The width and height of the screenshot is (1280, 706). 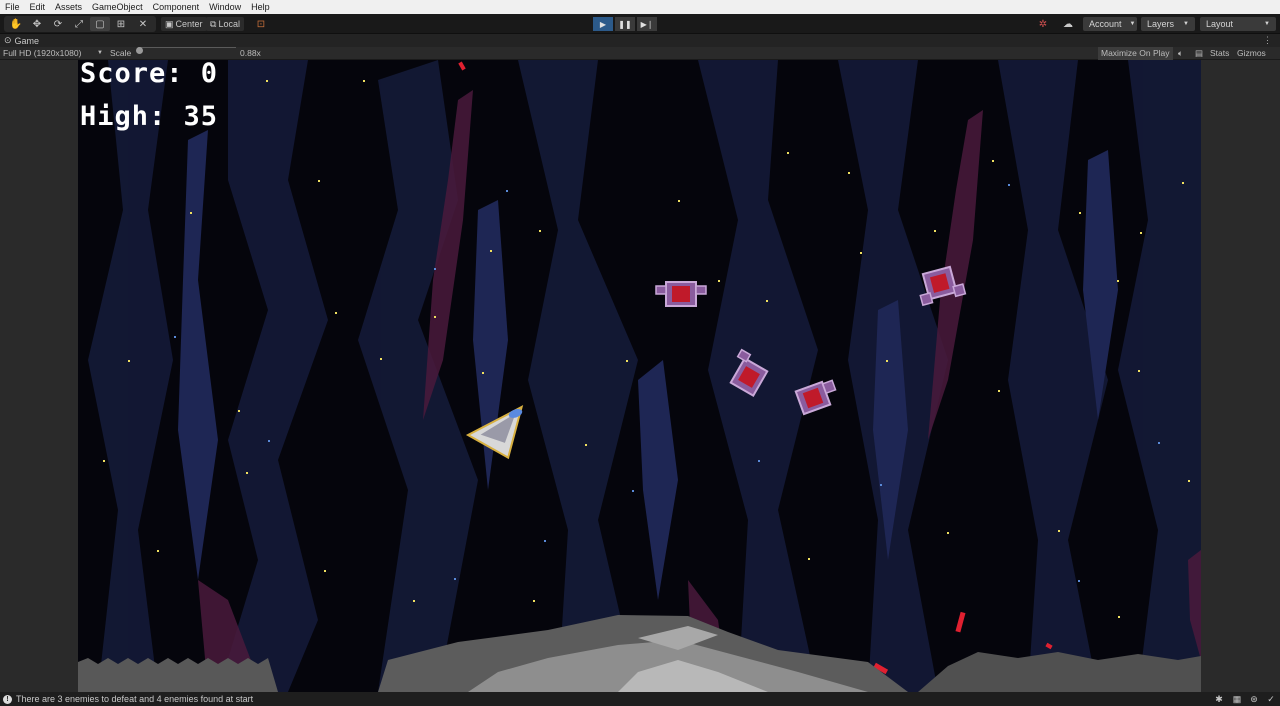 I want to click on stats-button: Stats, so click(x=1219, y=53).